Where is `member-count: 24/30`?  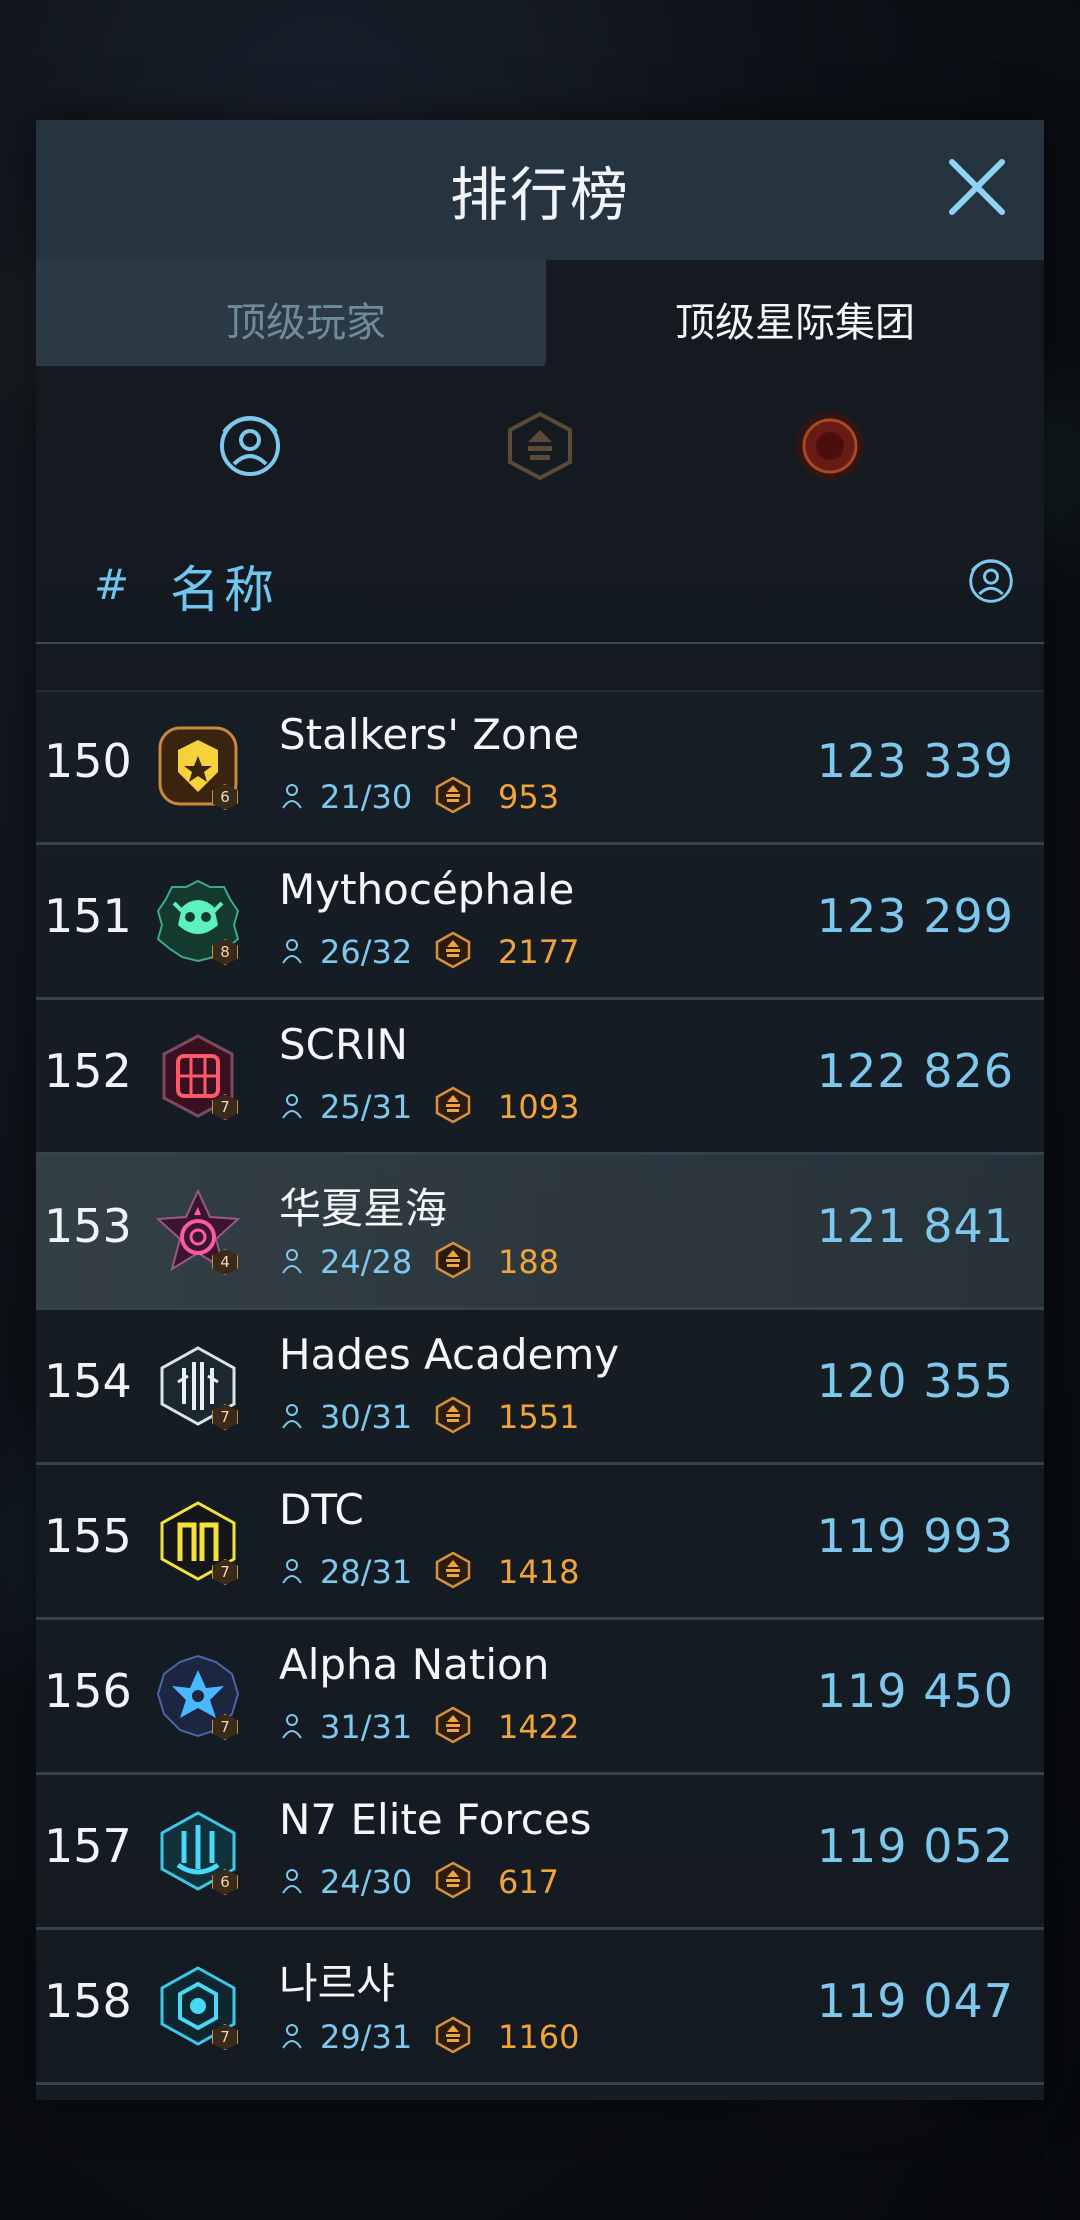
member-count: 24/30 is located at coordinates (366, 1882).